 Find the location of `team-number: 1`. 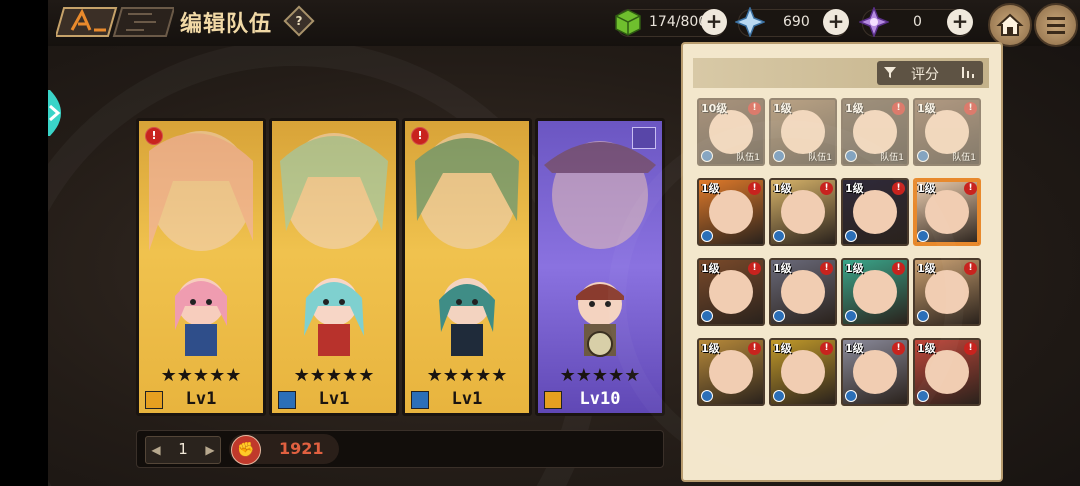

team-number: 1 is located at coordinates (183, 449).